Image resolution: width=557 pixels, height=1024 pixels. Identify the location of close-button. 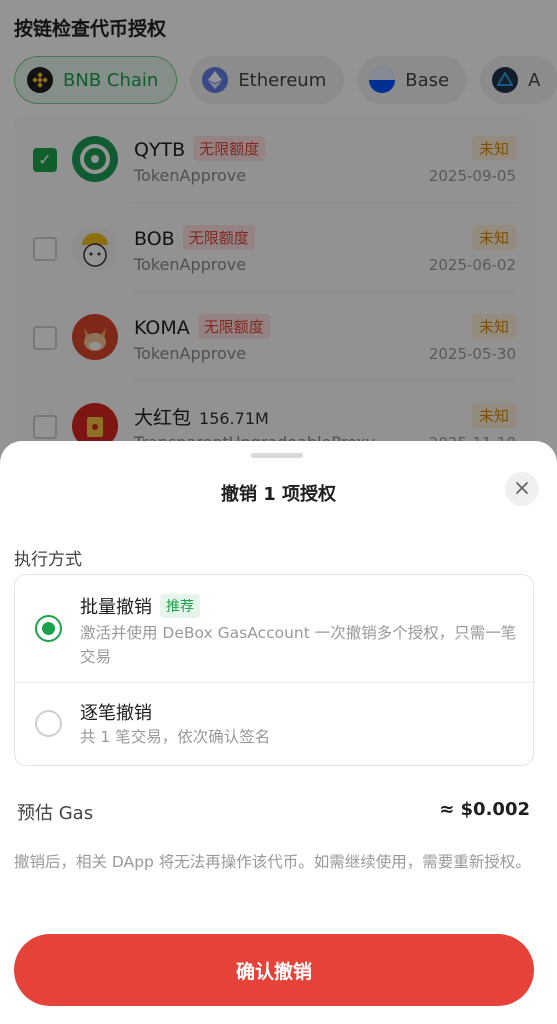
(522, 489).